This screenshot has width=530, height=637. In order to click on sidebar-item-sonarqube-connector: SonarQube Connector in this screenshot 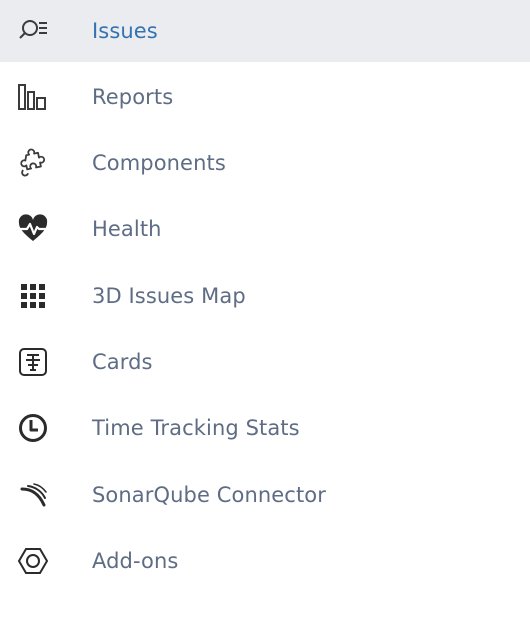, I will do `click(265, 495)`.